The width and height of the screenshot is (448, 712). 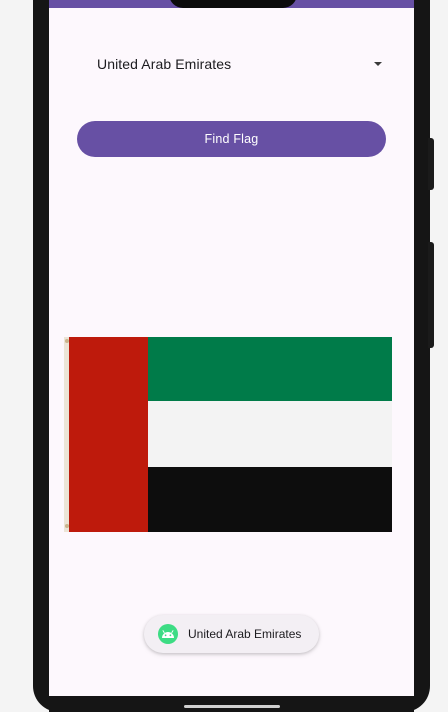 I want to click on flag-red-band, so click(x=108, y=434).